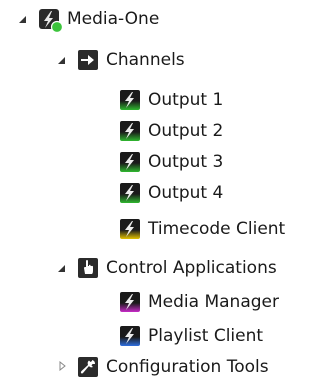 The height and width of the screenshot is (385, 329). What do you see at coordinates (51, 21) in the screenshot?
I see `media-one-app-icon` at bounding box center [51, 21].